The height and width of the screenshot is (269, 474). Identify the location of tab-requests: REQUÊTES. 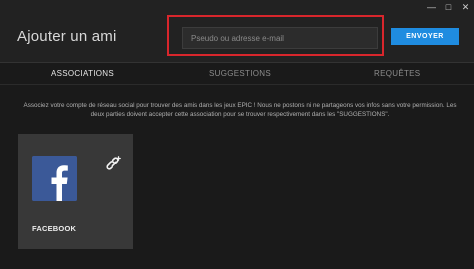
(397, 73).